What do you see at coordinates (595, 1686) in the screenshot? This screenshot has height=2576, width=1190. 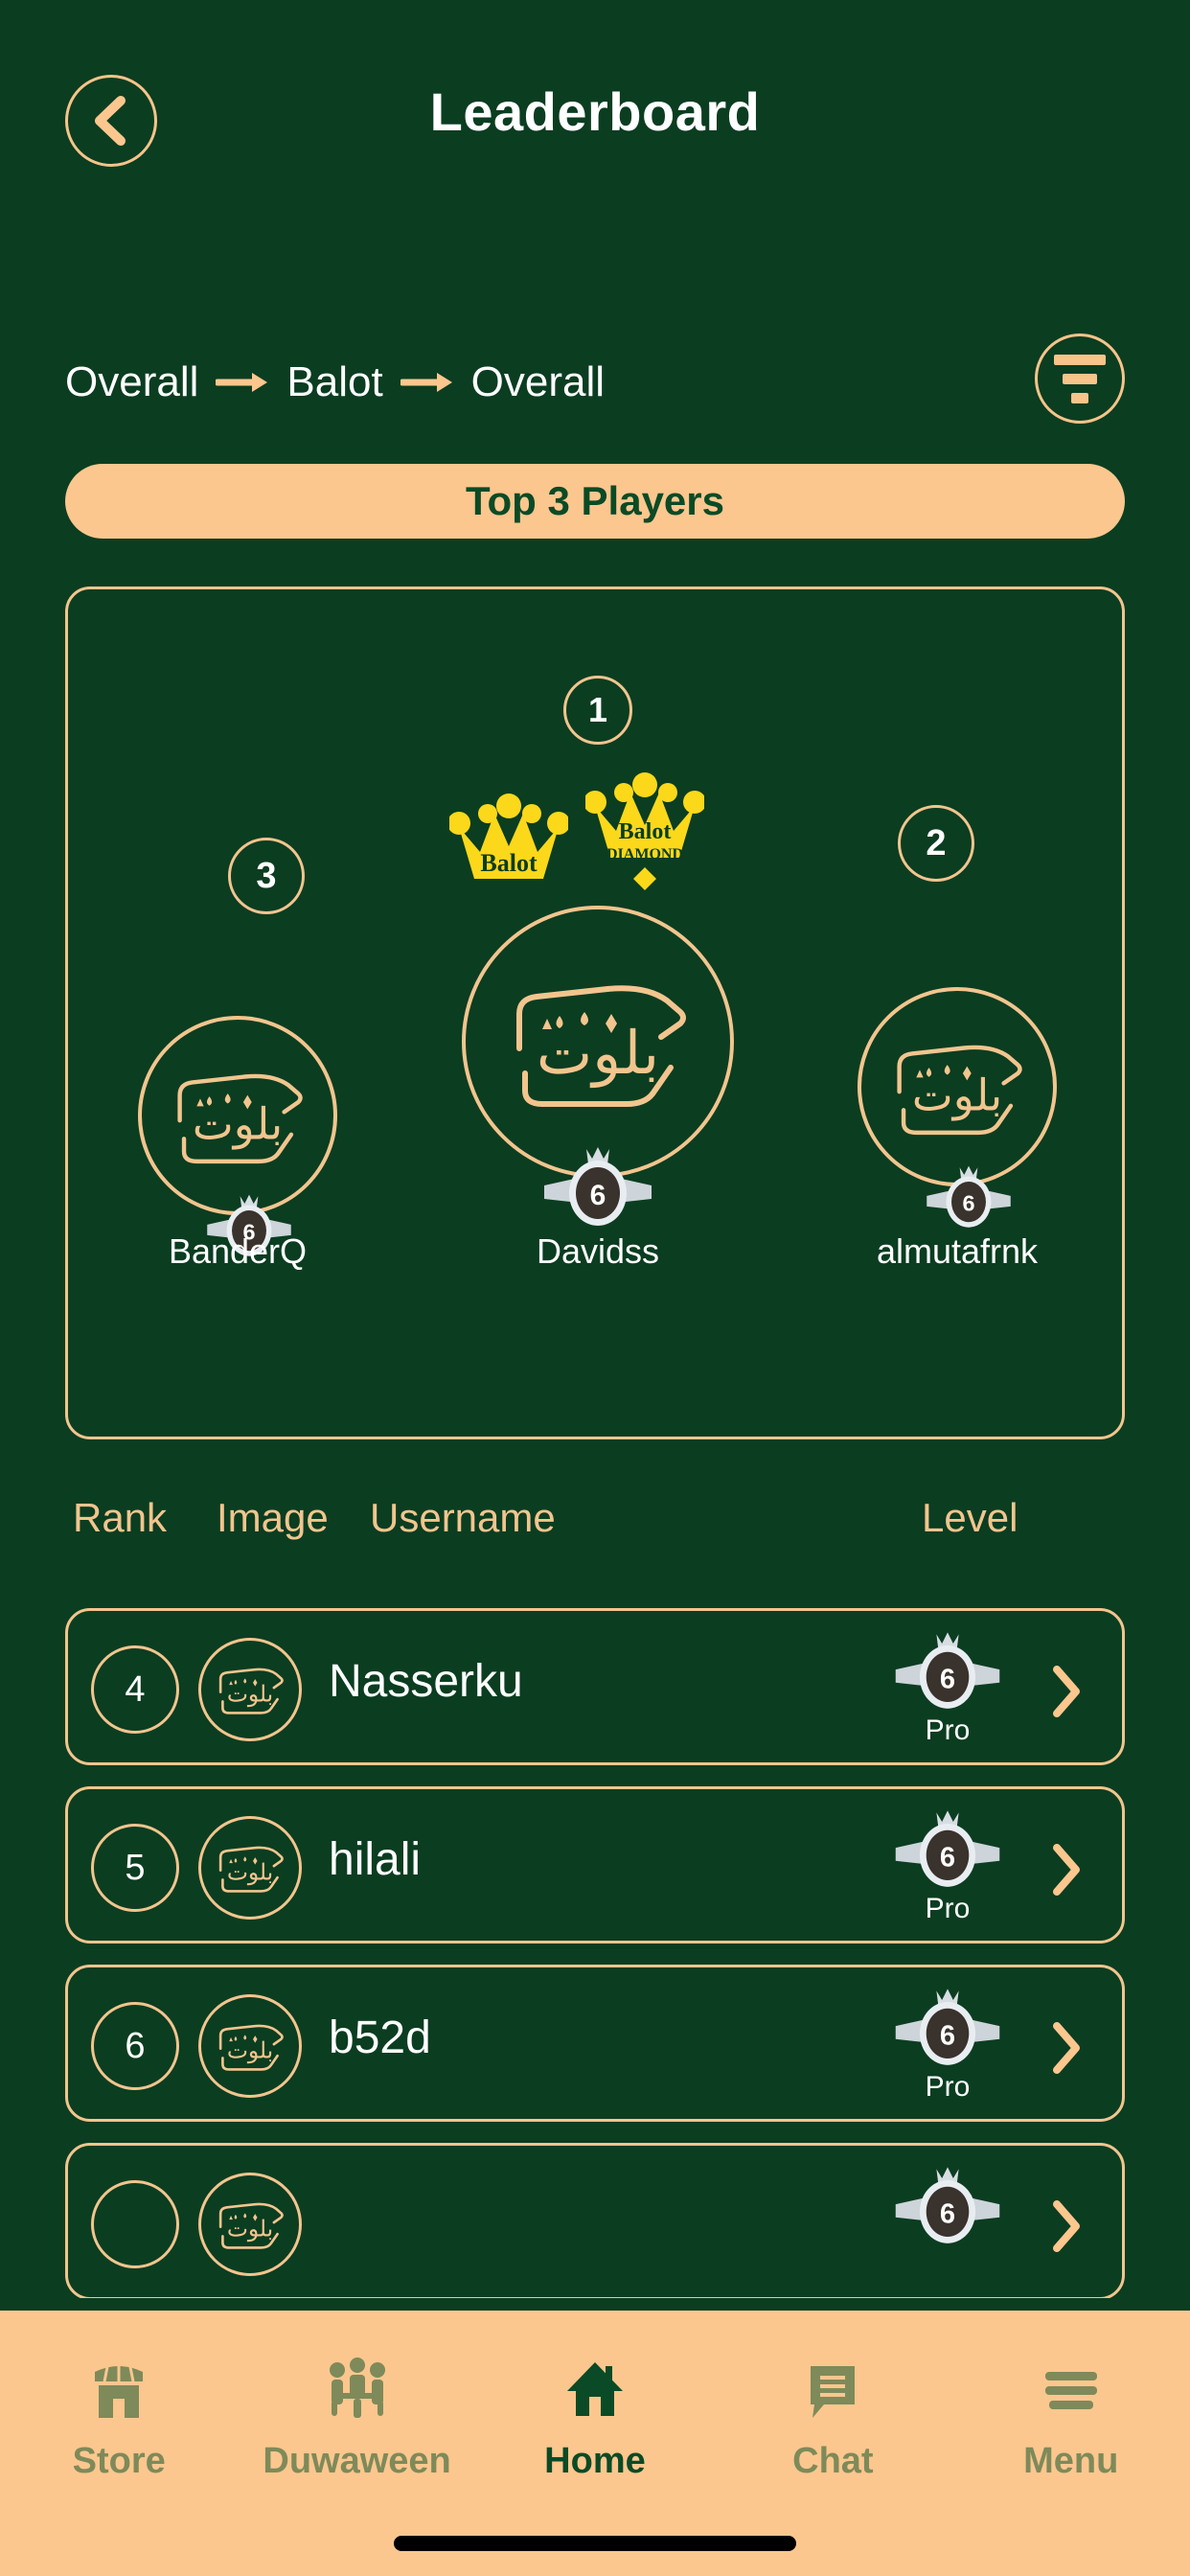 I see `table-row: 4 بلوت Nasserku 6 Pro` at bounding box center [595, 1686].